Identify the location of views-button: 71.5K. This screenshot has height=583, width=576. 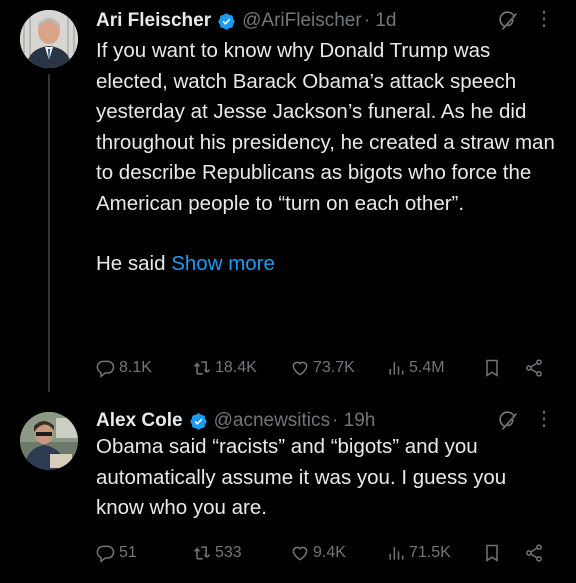
(418, 553).